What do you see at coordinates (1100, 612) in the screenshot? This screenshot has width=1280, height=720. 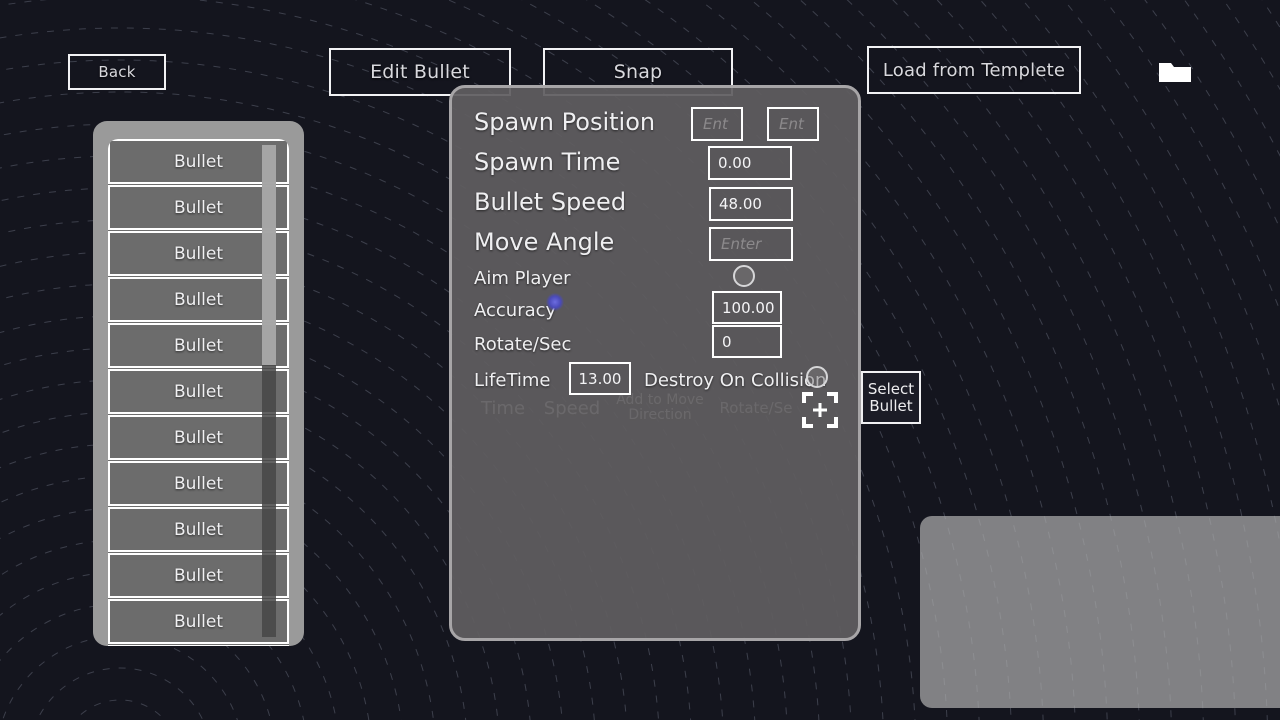 I see `bullet-pattern-table` at bounding box center [1100, 612].